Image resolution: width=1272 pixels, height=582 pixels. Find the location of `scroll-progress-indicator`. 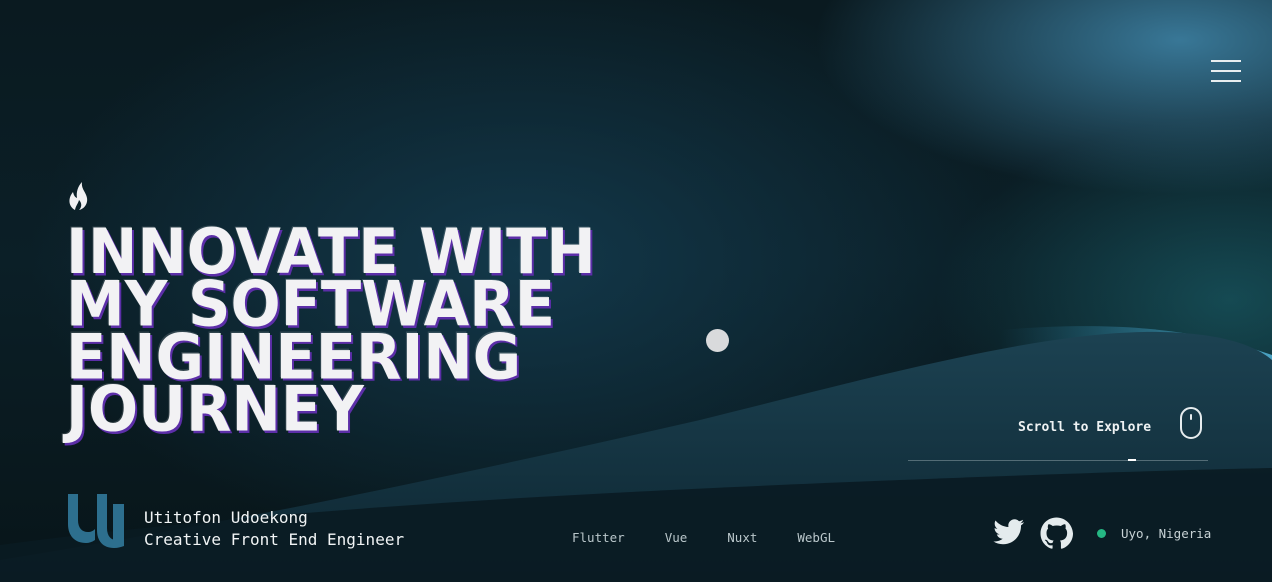

scroll-progress-indicator is located at coordinates (1132, 460).